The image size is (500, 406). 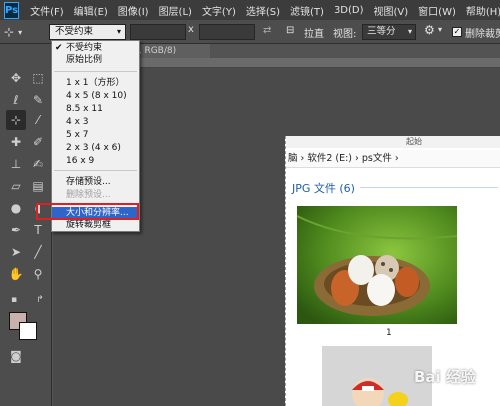 I want to click on menu-type: 文字(Y), so click(x=219, y=10).